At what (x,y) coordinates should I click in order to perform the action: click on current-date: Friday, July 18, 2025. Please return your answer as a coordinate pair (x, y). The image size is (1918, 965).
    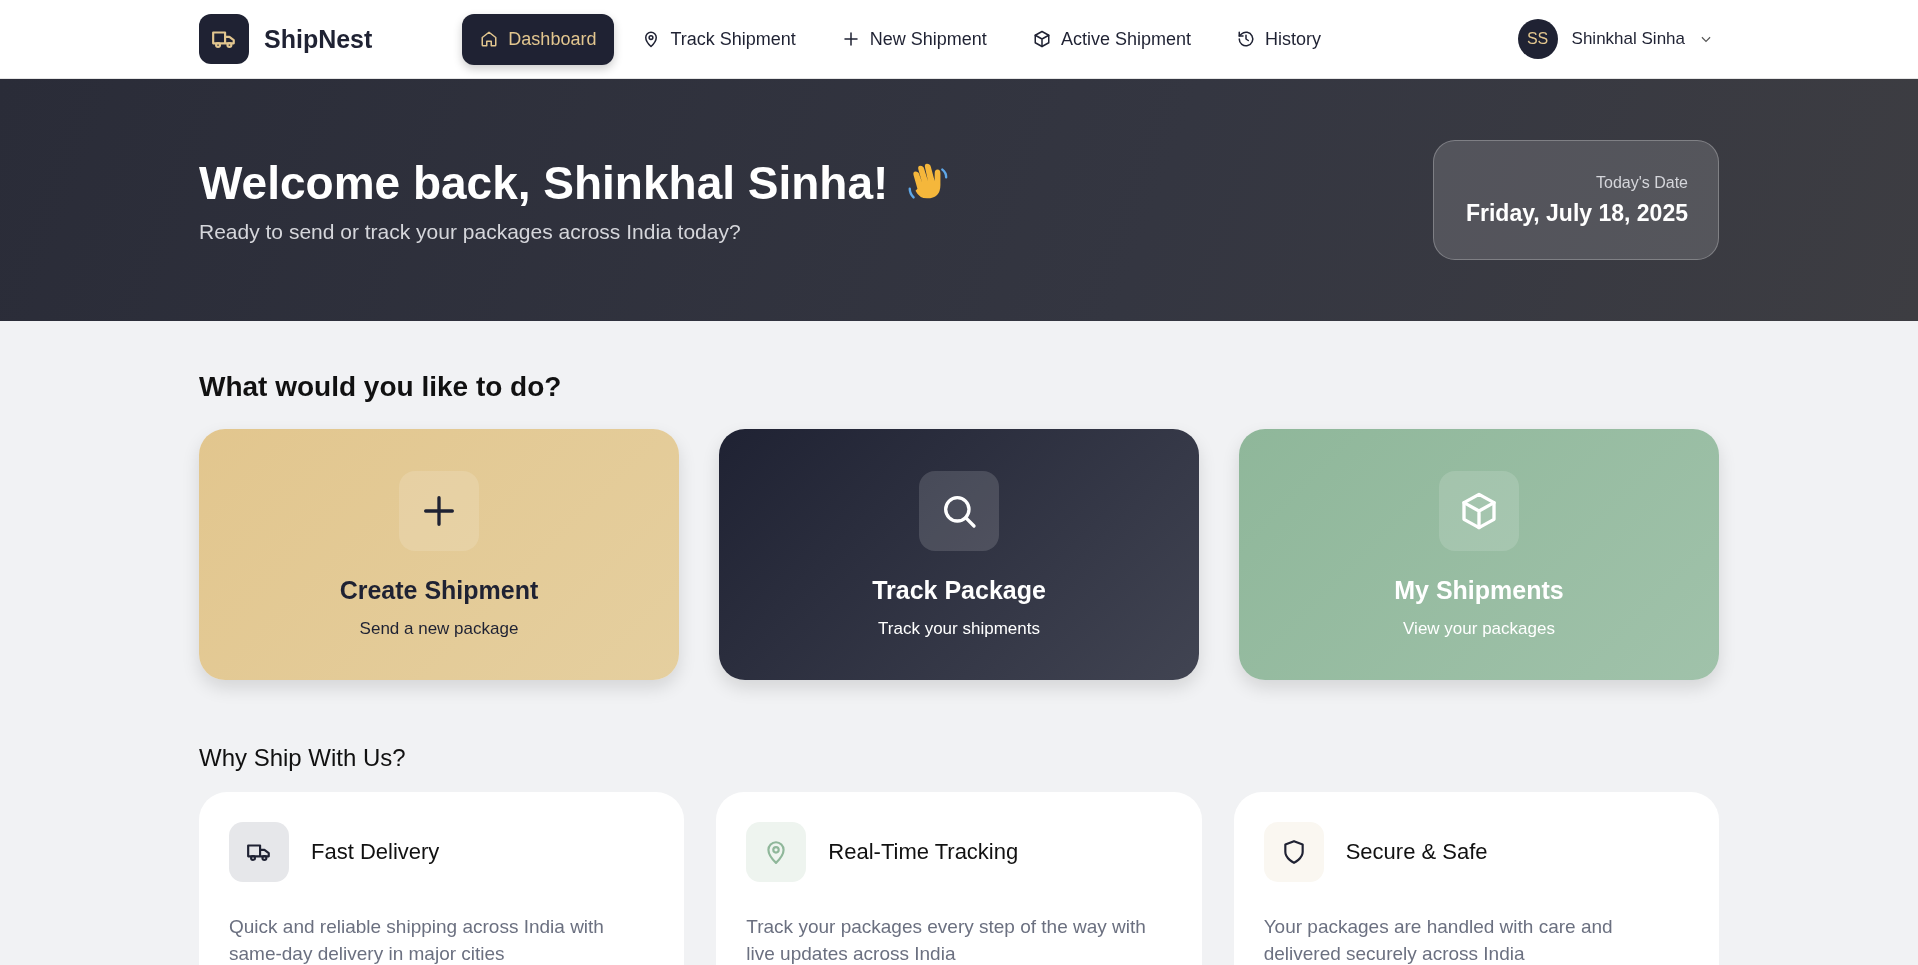
    Looking at the image, I should click on (1576, 213).